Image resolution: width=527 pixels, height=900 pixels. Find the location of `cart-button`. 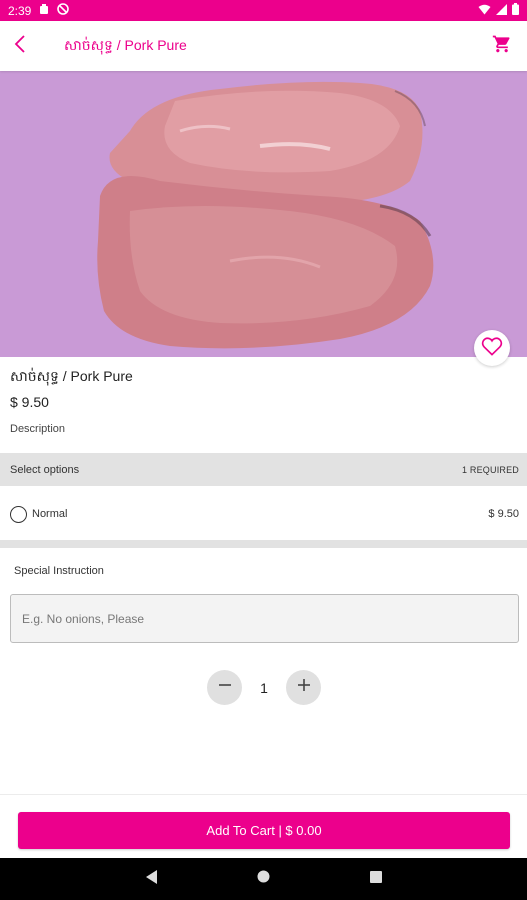

cart-button is located at coordinates (502, 46).